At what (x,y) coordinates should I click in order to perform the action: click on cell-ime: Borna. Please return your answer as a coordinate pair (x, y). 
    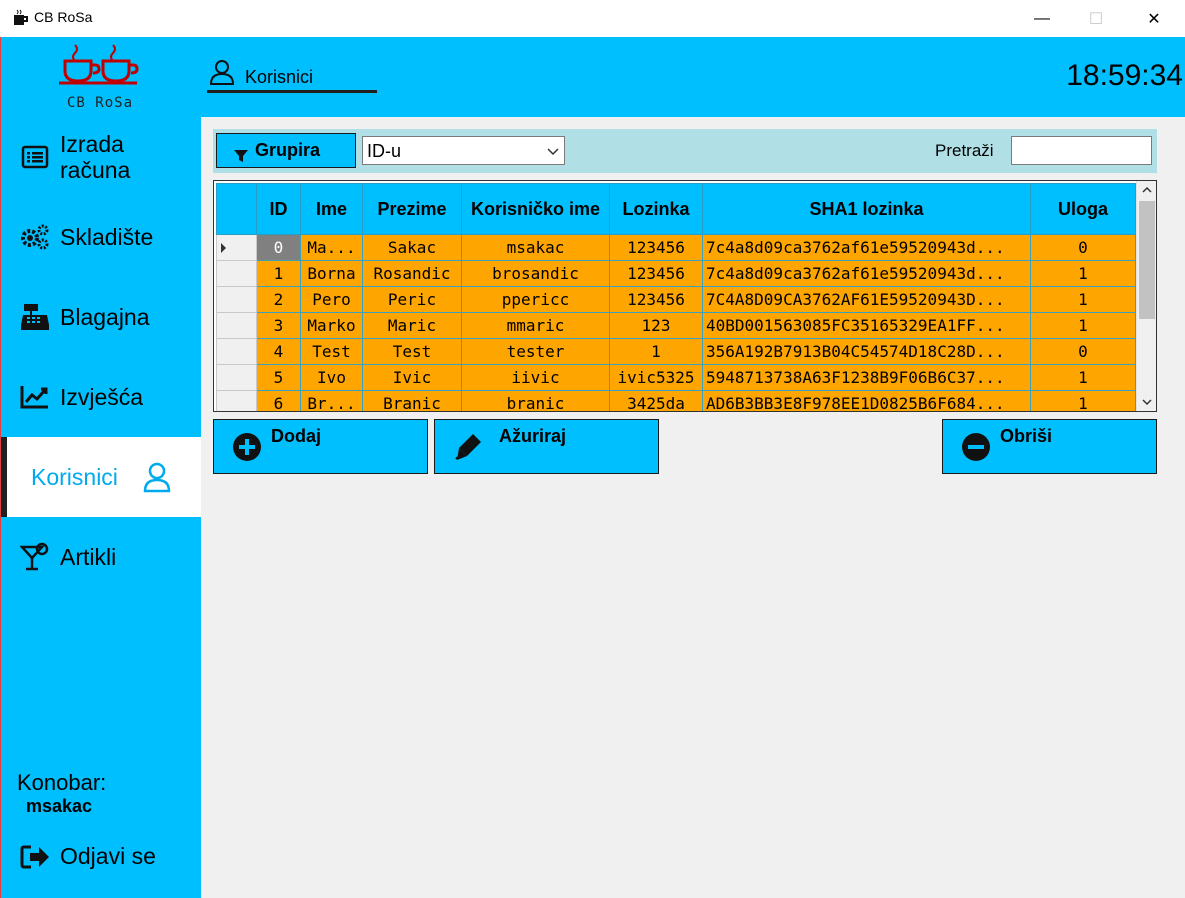
    Looking at the image, I should click on (331, 273).